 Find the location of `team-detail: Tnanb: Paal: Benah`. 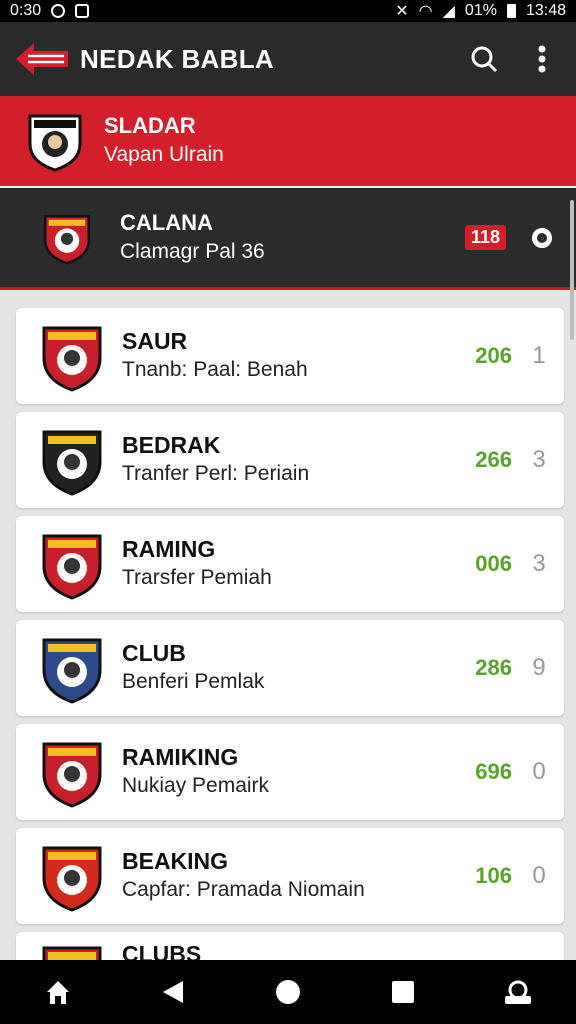

team-detail: Tnanb: Paal: Benah is located at coordinates (215, 369).